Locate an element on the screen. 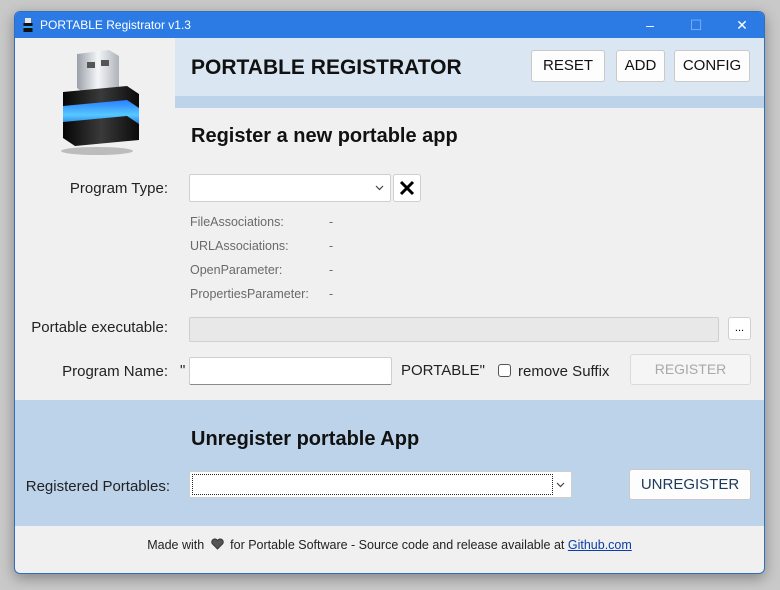 This screenshot has height=590, width=780. add-button: ADD is located at coordinates (640, 66).